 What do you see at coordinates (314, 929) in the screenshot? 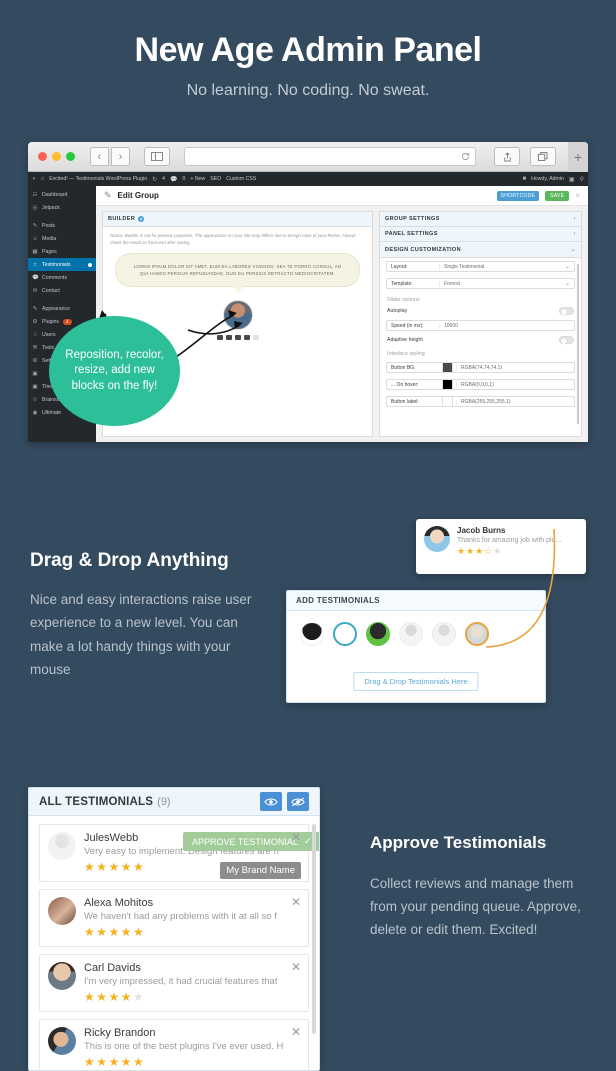
I see `list-scrollbar` at bounding box center [314, 929].